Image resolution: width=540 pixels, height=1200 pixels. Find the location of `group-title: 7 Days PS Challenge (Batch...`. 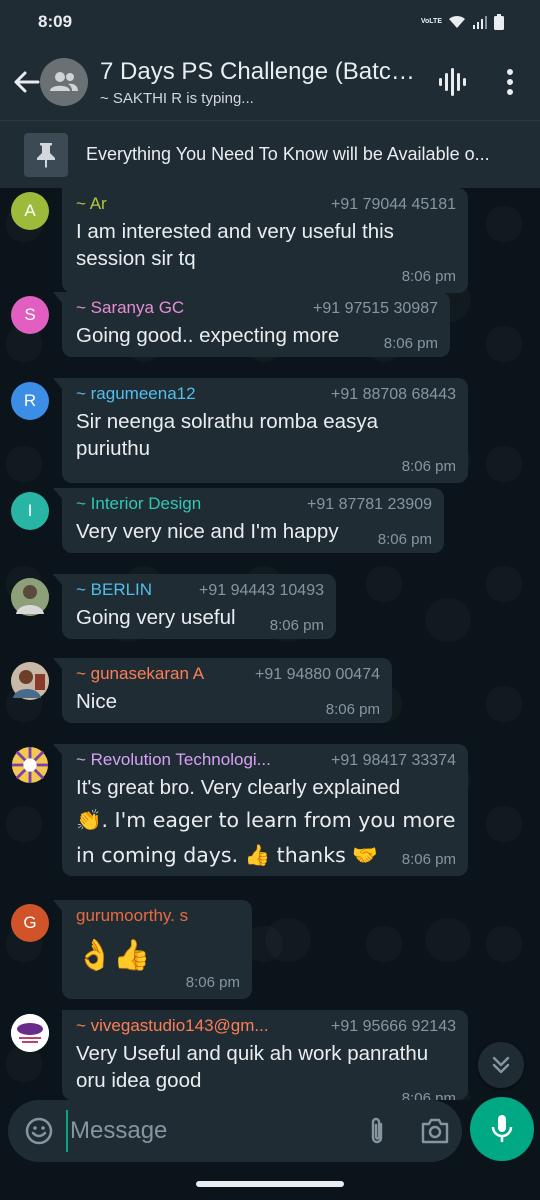

group-title: 7 Days PS Challenge (Batch... is located at coordinates (260, 71).